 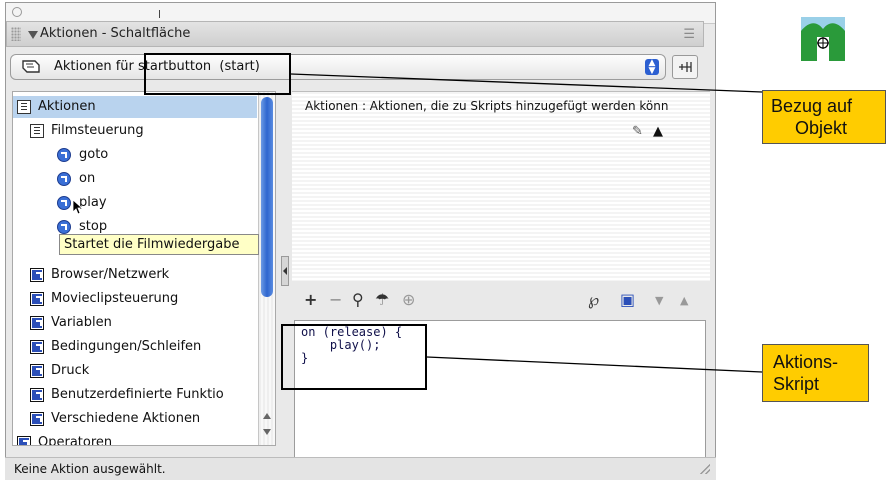 I want to click on callout-bezug-auf-objekt: Bezug auf Objekt, so click(x=824, y=117).